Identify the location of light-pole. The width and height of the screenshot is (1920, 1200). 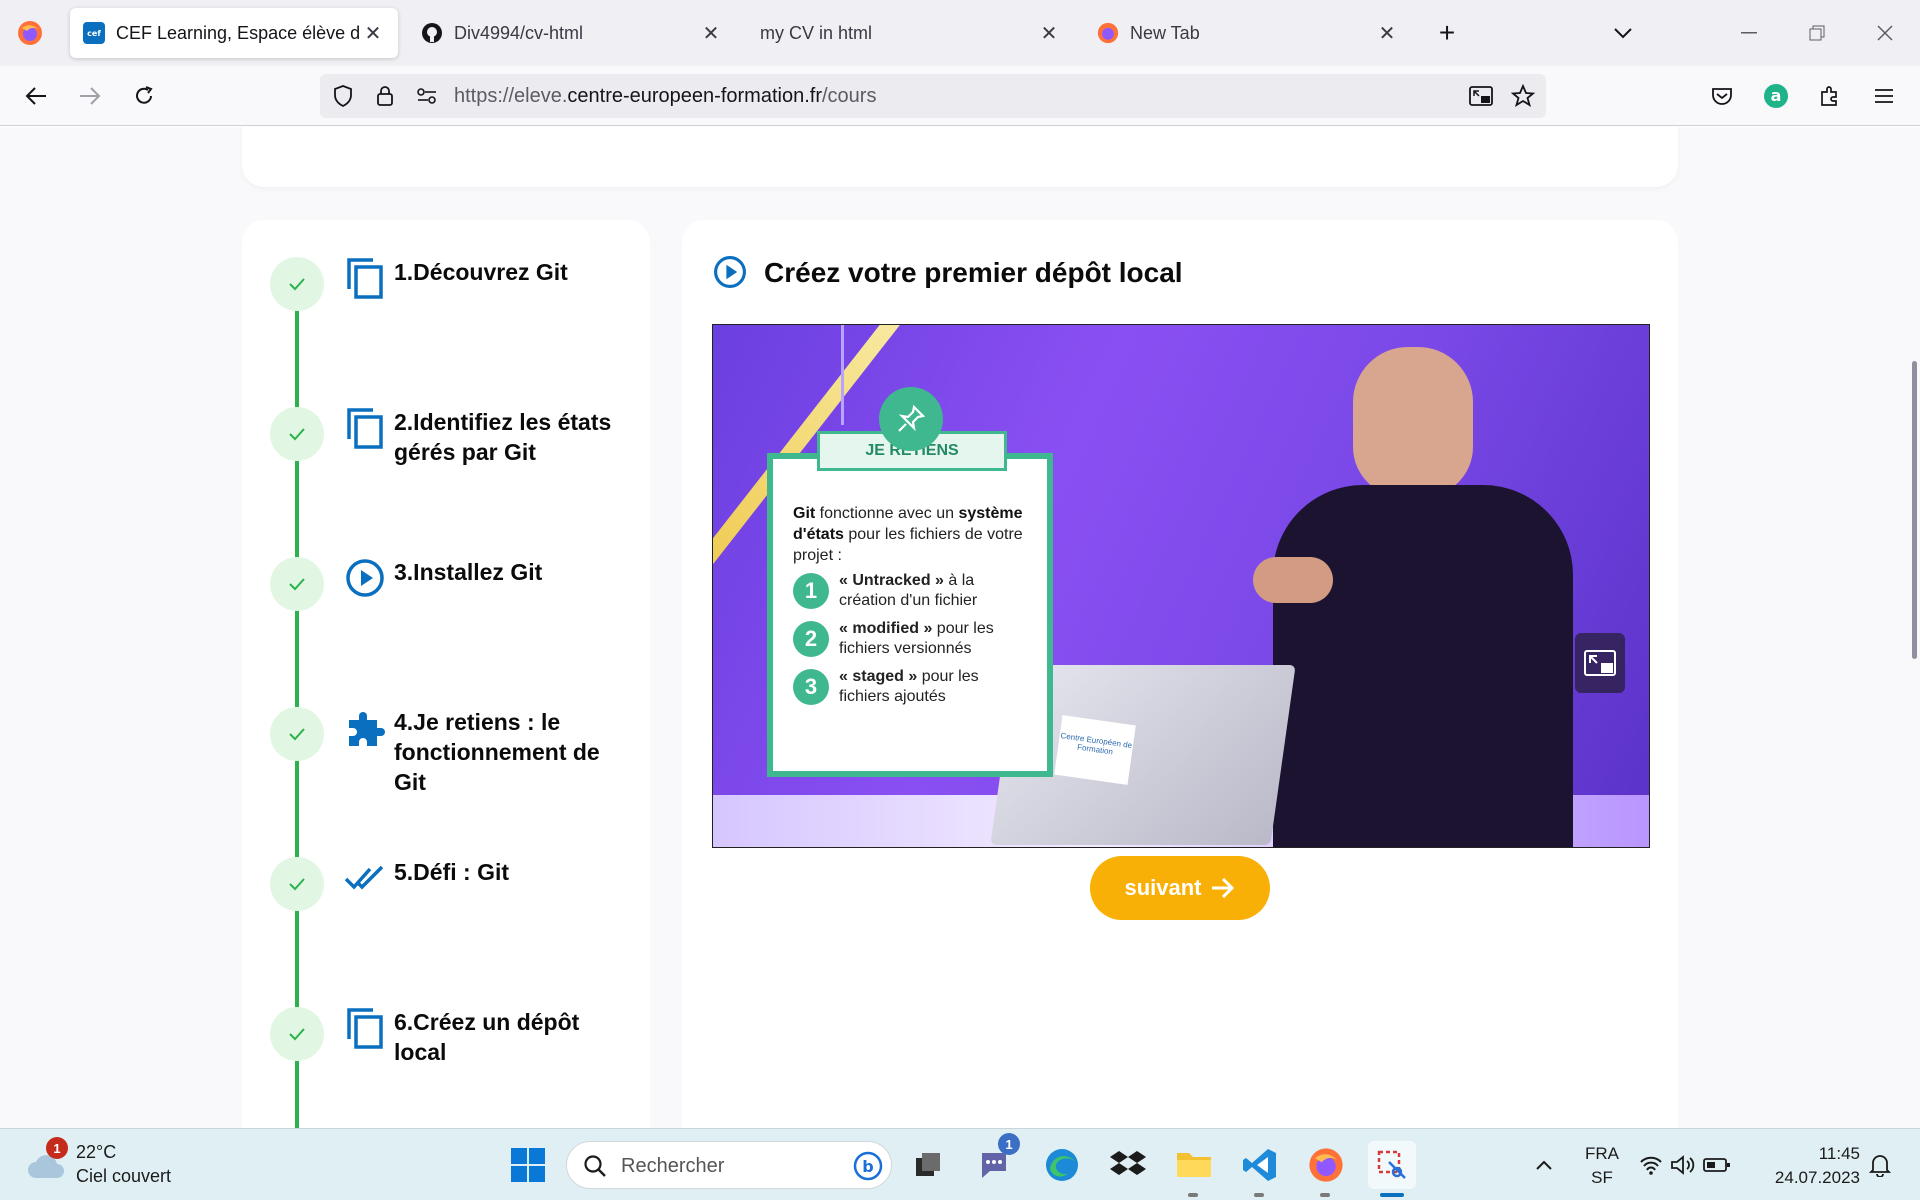
(842, 375).